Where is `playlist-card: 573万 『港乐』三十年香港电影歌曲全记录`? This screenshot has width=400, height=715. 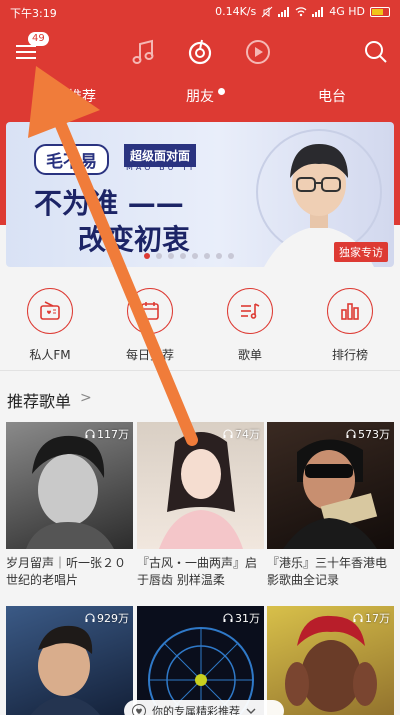 playlist-card: 573万 『港乐』三十年香港电影歌曲全记录 is located at coordinates (330, 505).